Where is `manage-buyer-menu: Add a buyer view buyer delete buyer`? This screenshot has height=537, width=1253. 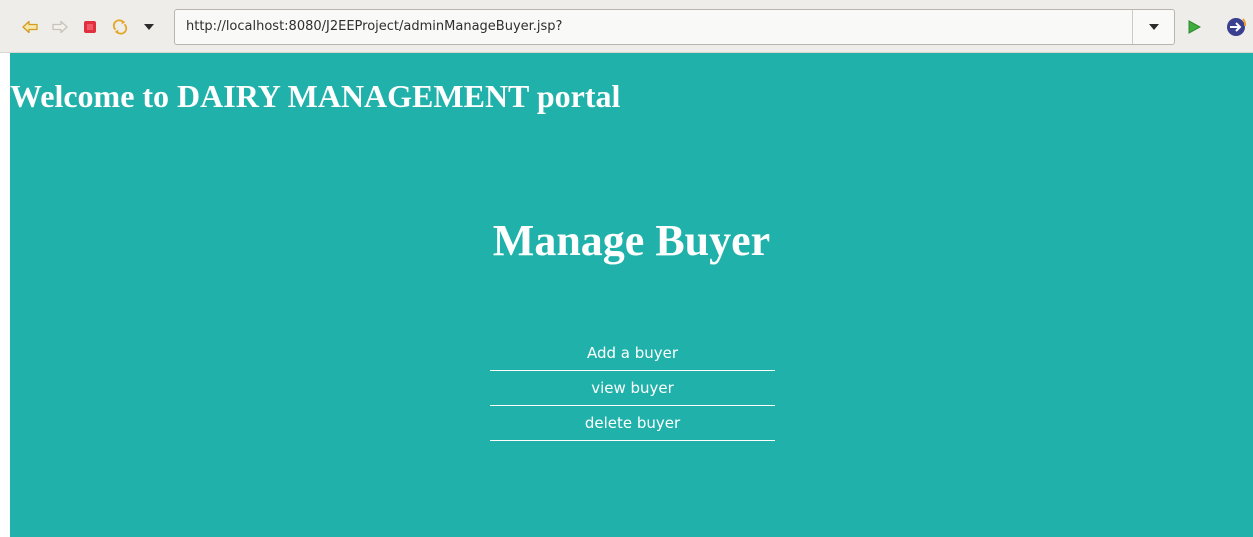
manage-buyer-menu: Add a buyer view buyer delete buyer is located at coordinates (632, 388).